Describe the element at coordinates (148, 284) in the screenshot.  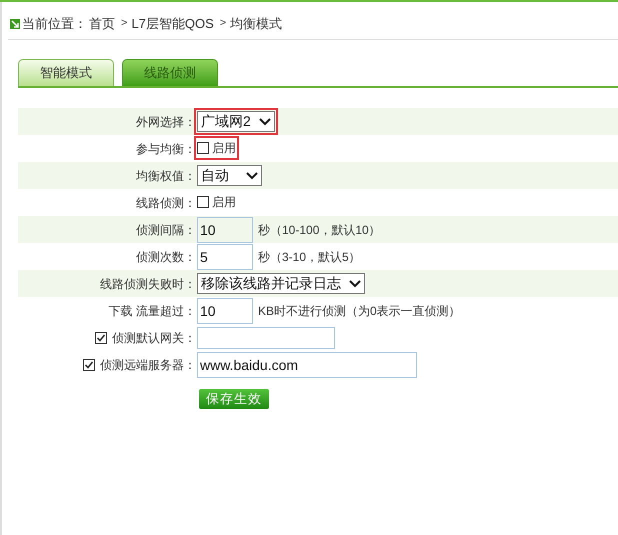
I see `field-label: 线路侦测失败时：` at that location.